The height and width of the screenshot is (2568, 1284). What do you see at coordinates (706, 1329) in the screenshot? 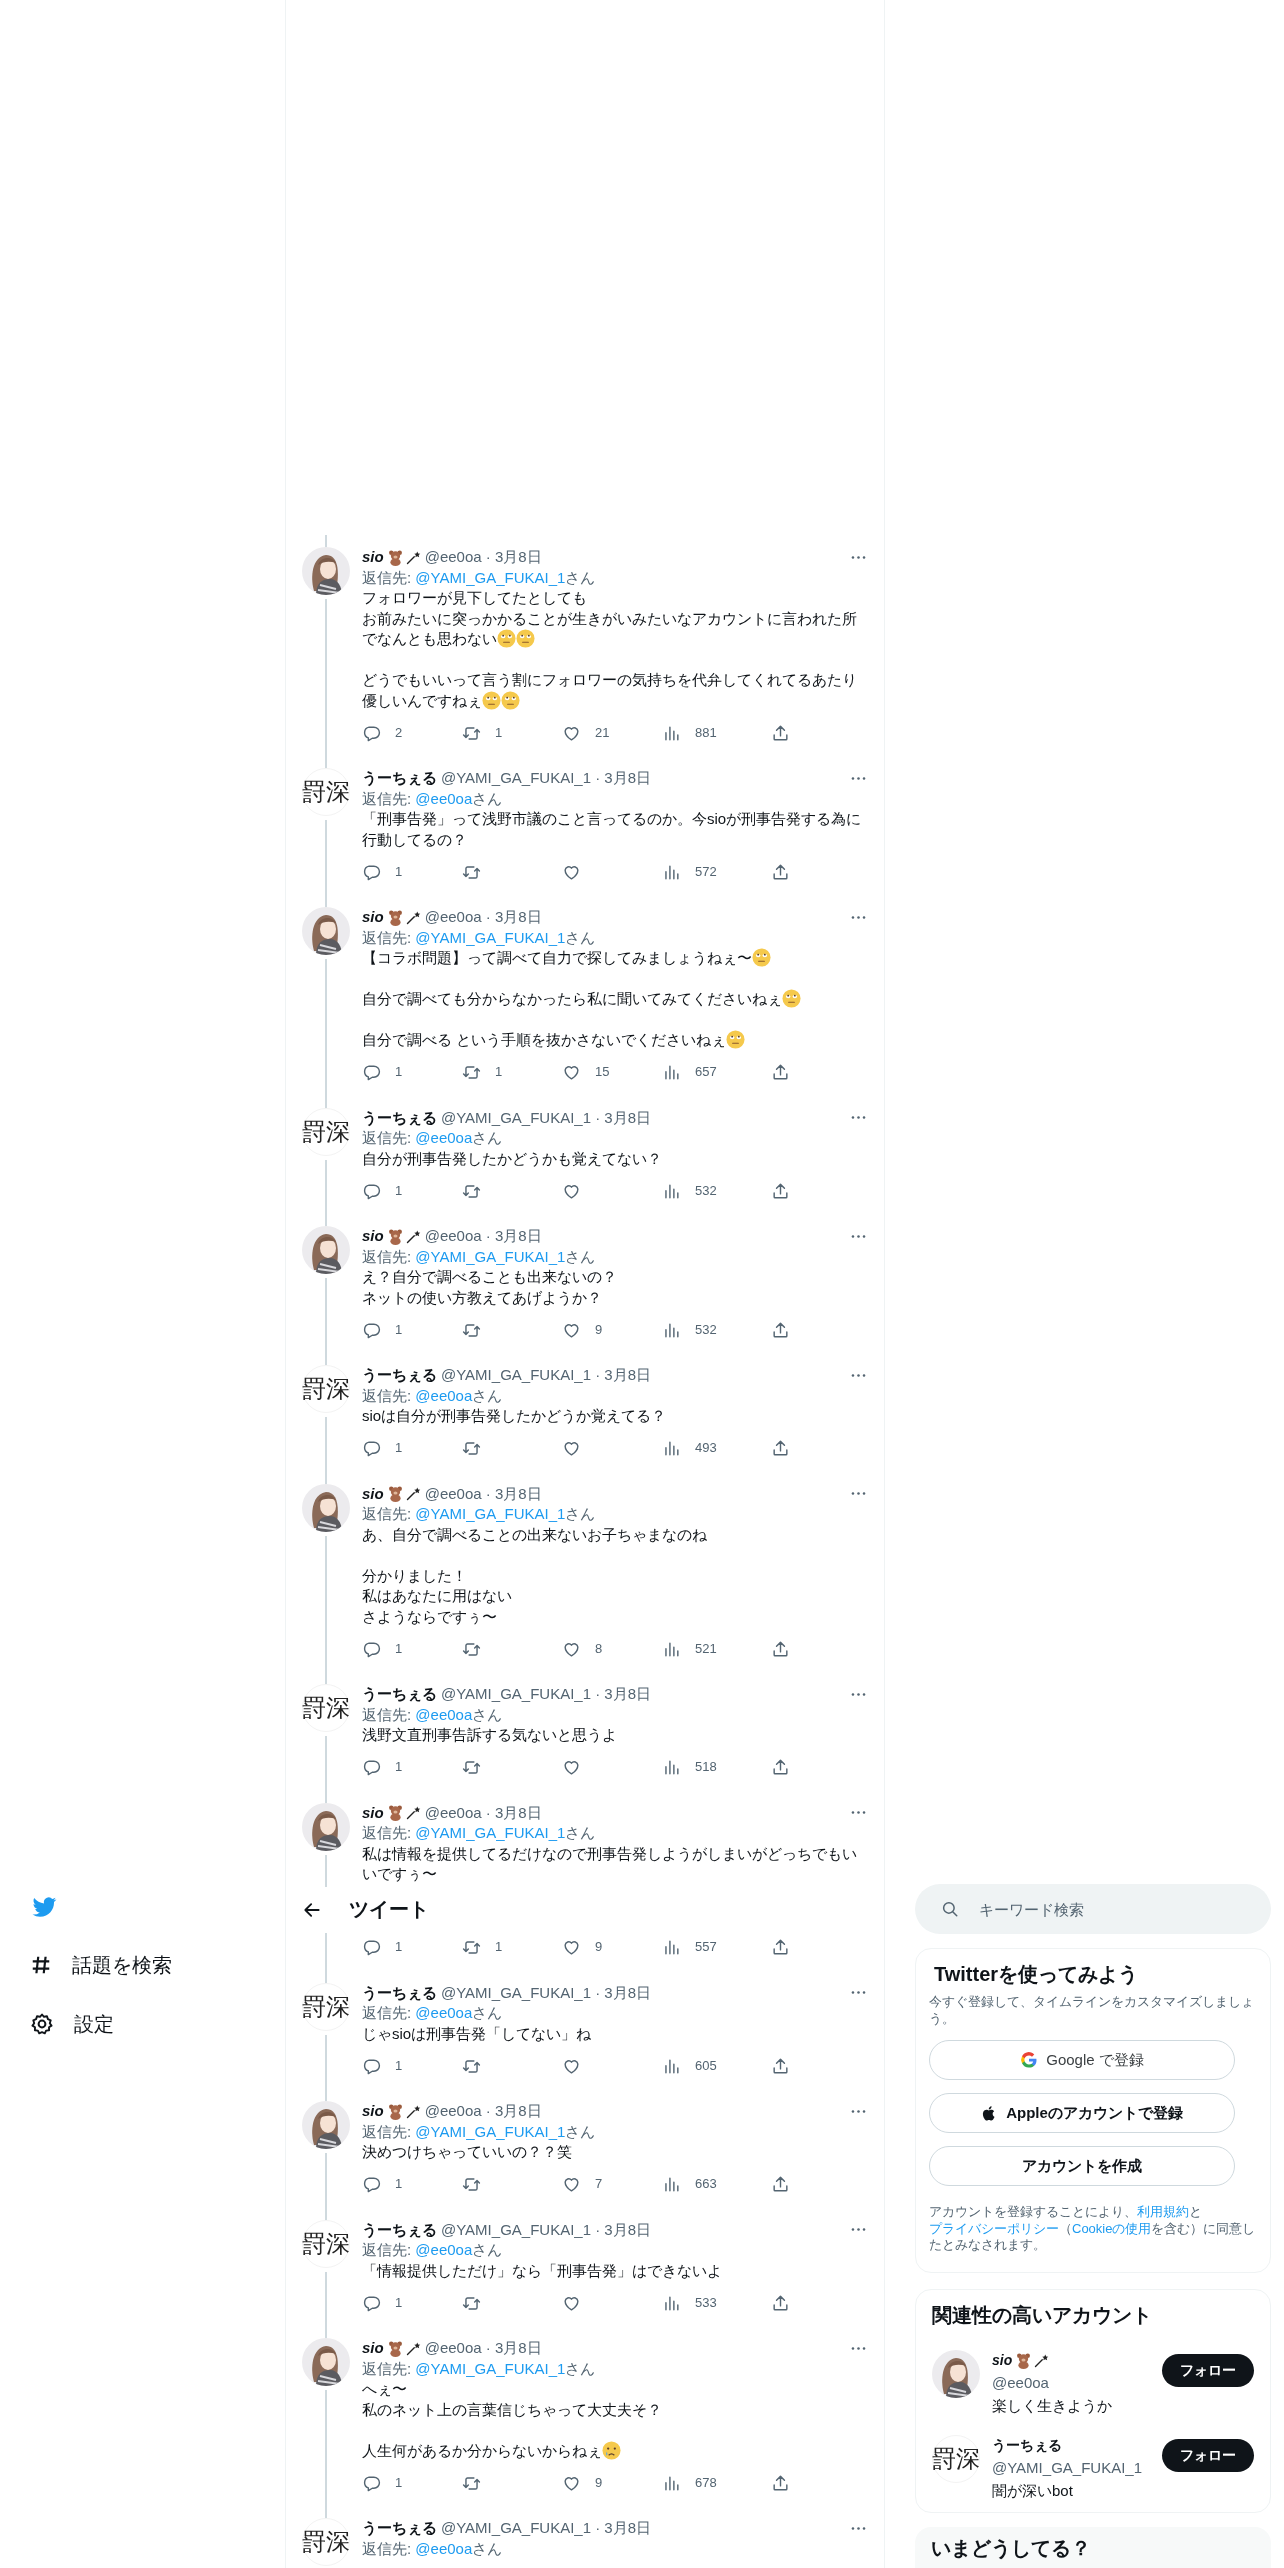
I see `views-count: 532` at bounding box center [706, 1329].